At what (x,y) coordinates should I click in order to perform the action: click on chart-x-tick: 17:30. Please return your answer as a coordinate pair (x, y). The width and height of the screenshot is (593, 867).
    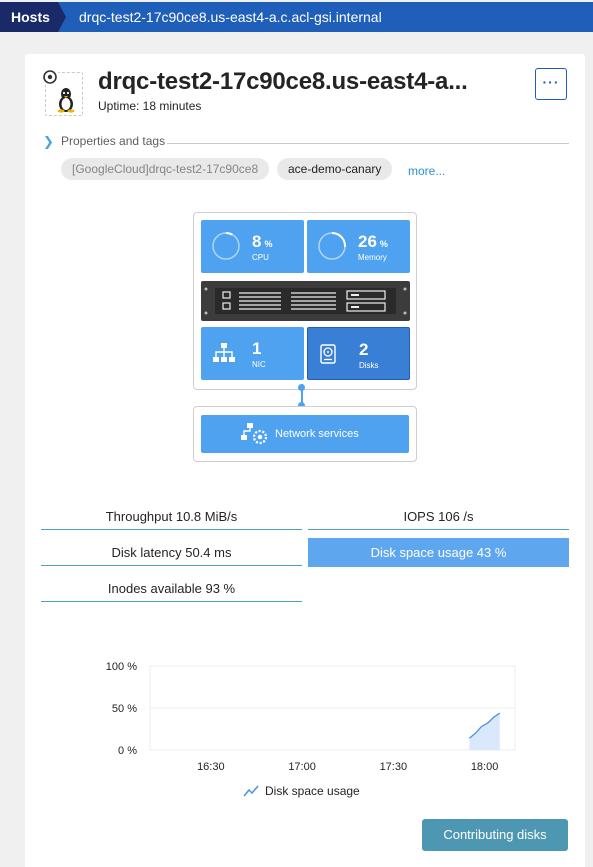
    Looking at the image, I should click on (394, 767).